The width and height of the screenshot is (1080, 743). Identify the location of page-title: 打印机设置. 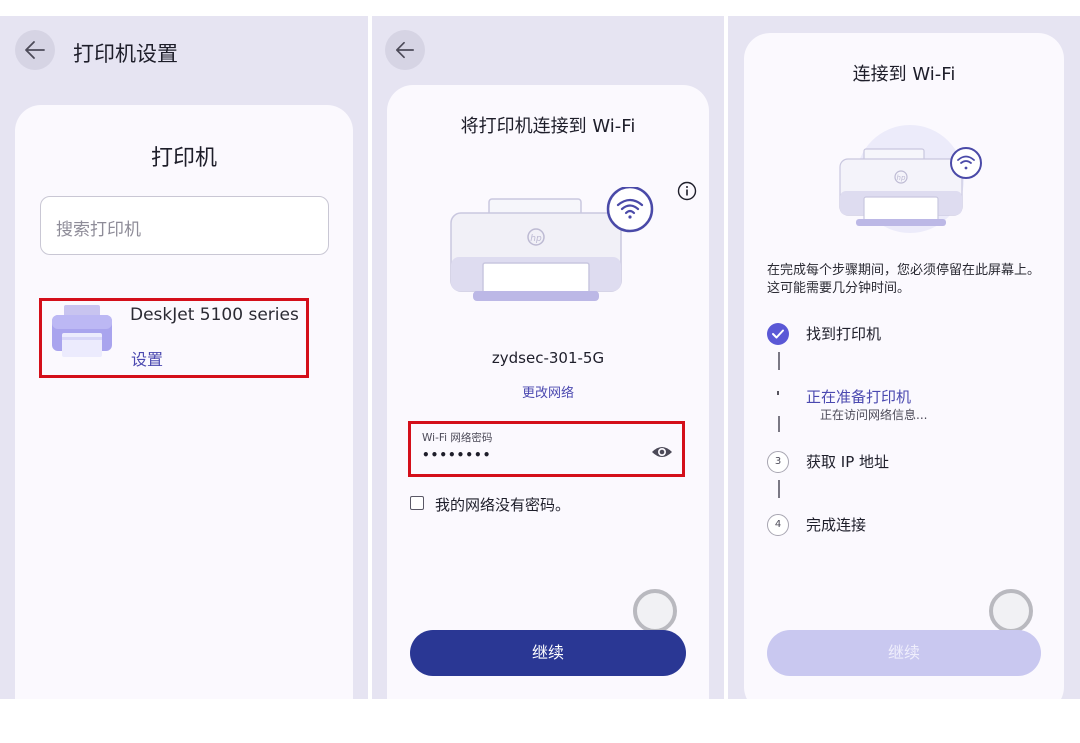
(125, 54).